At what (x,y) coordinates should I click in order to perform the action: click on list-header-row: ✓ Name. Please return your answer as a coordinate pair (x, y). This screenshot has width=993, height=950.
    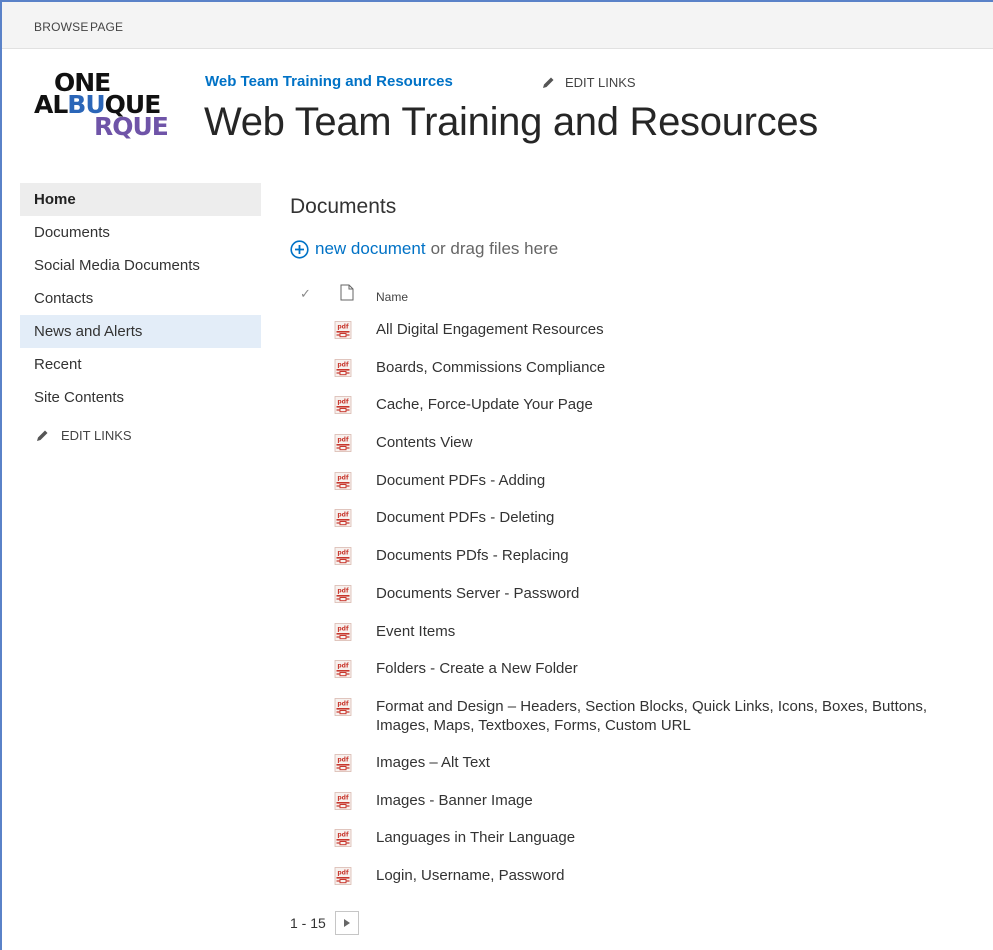
    Looking at the image, I should click on (630, 295).